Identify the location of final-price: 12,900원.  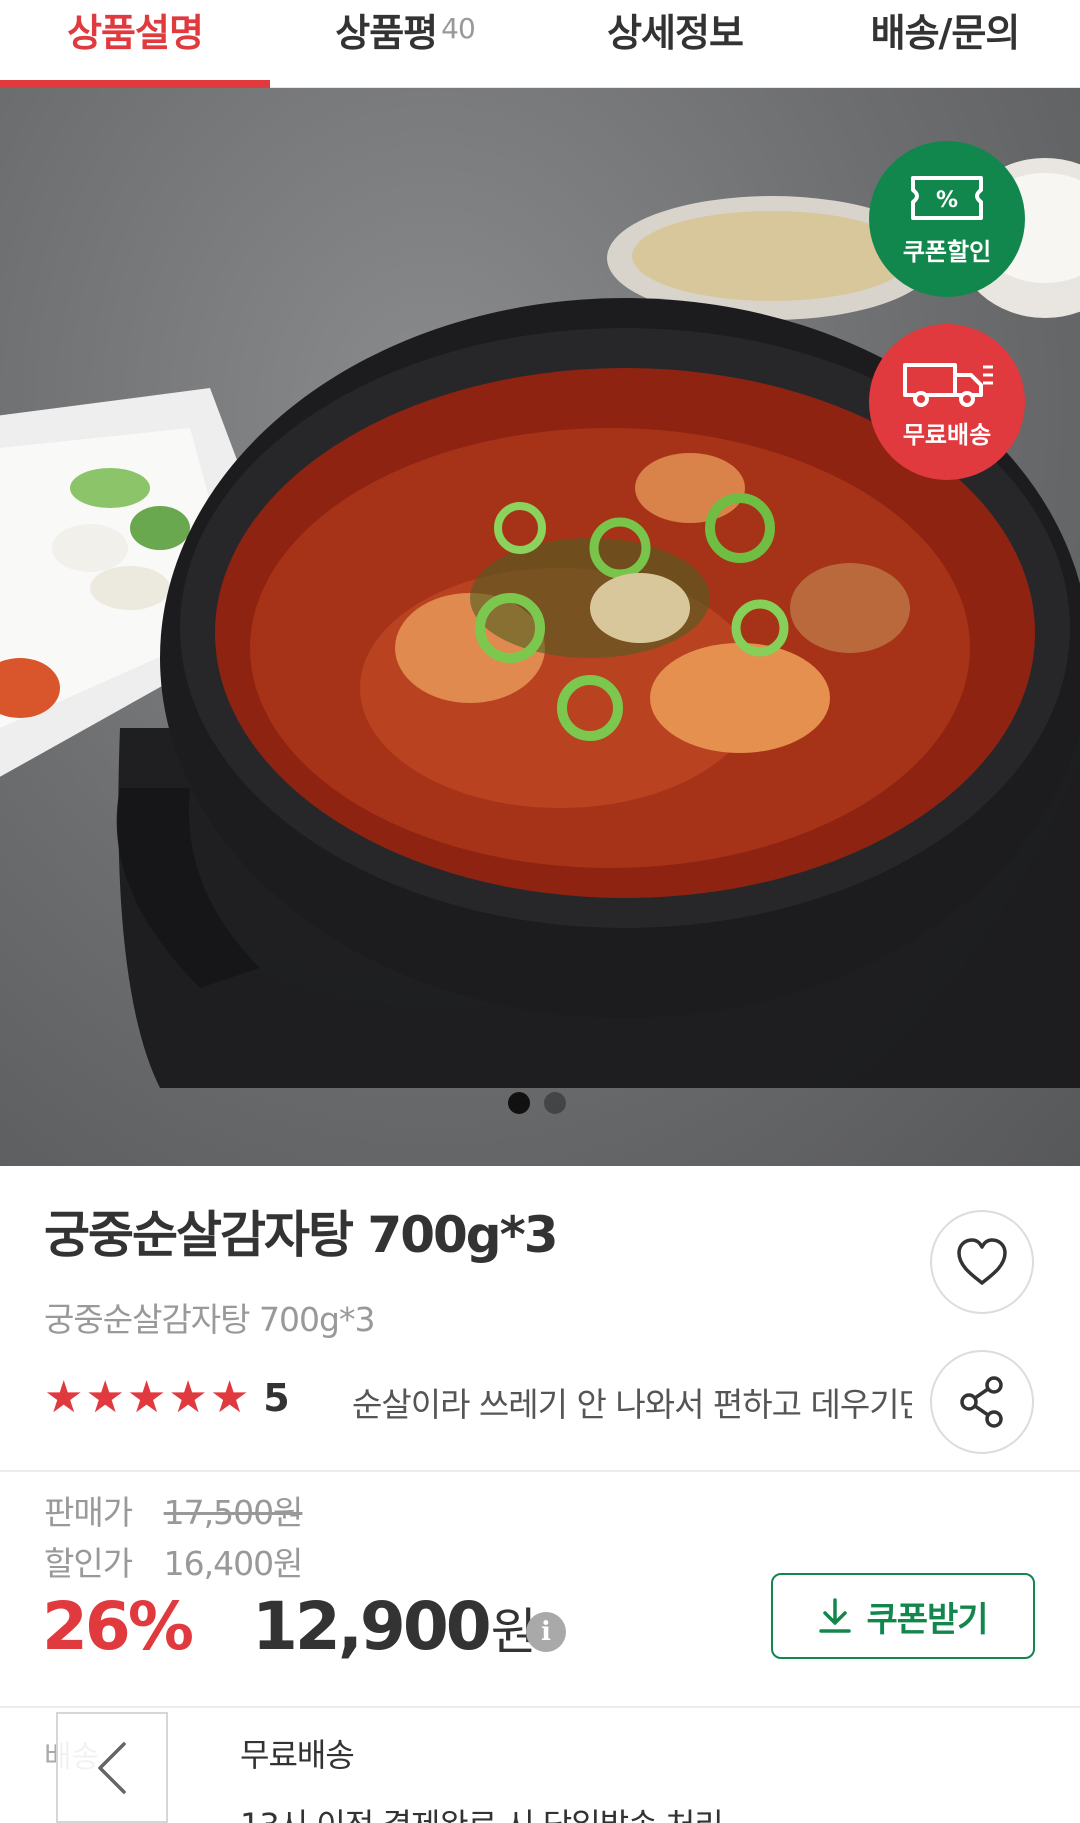
(394, 1626).